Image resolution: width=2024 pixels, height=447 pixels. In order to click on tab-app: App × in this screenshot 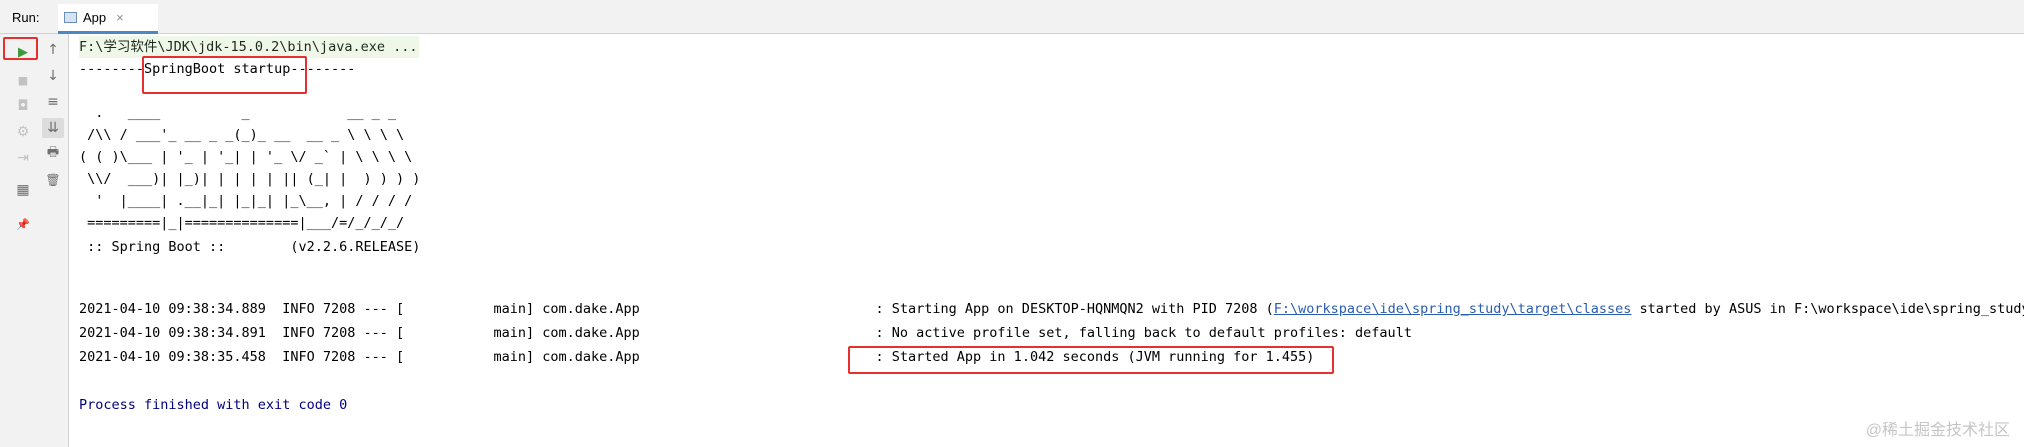, I will do `click(108, 19)`.